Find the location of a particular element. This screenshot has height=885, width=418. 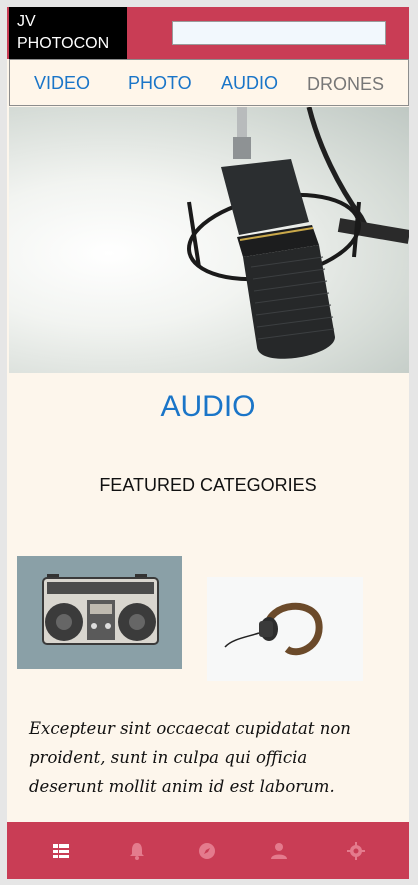

app-header: JV PHOTOCON is located at coordinates (208, 33).